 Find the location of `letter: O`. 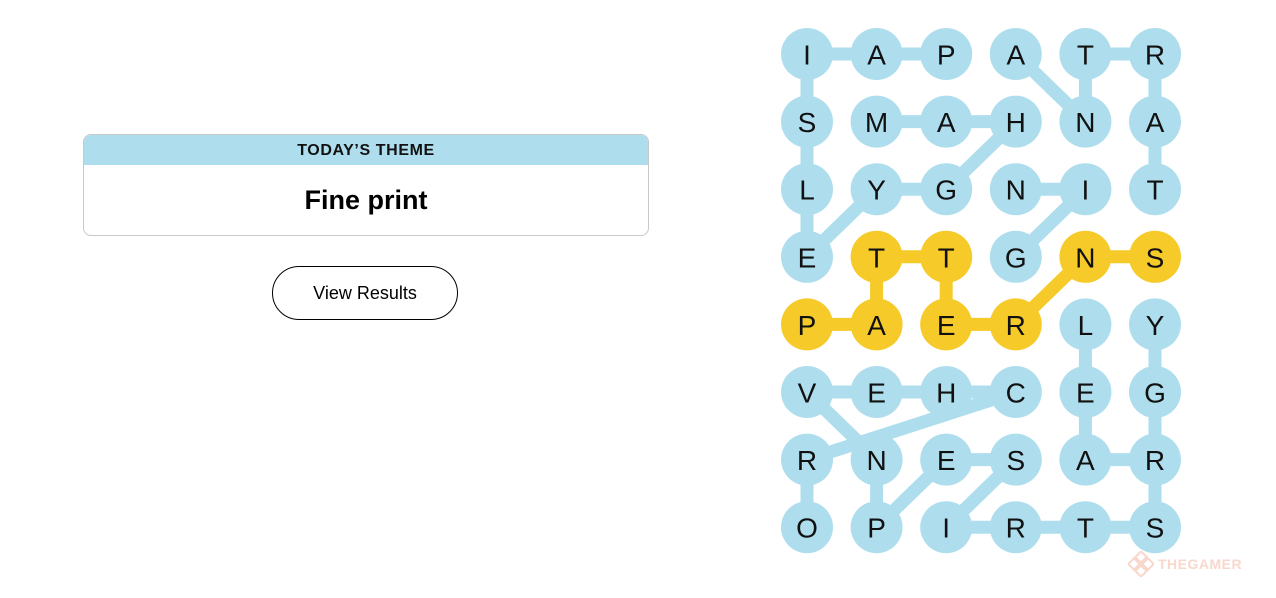

letter: O is located at coordinates (807, 528).